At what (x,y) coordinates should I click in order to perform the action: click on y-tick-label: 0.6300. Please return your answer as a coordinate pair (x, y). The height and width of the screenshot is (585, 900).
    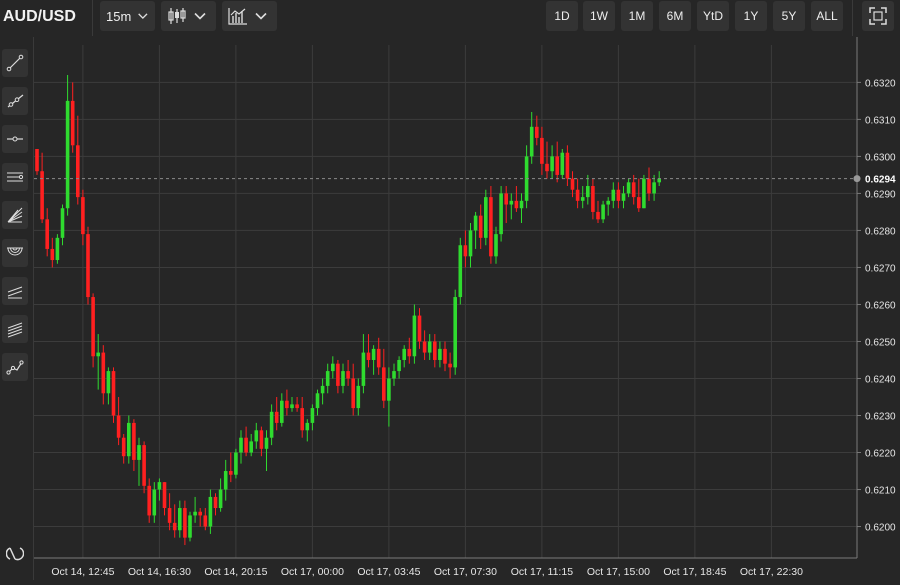
    Looking at the image, I should click on (880, 157).